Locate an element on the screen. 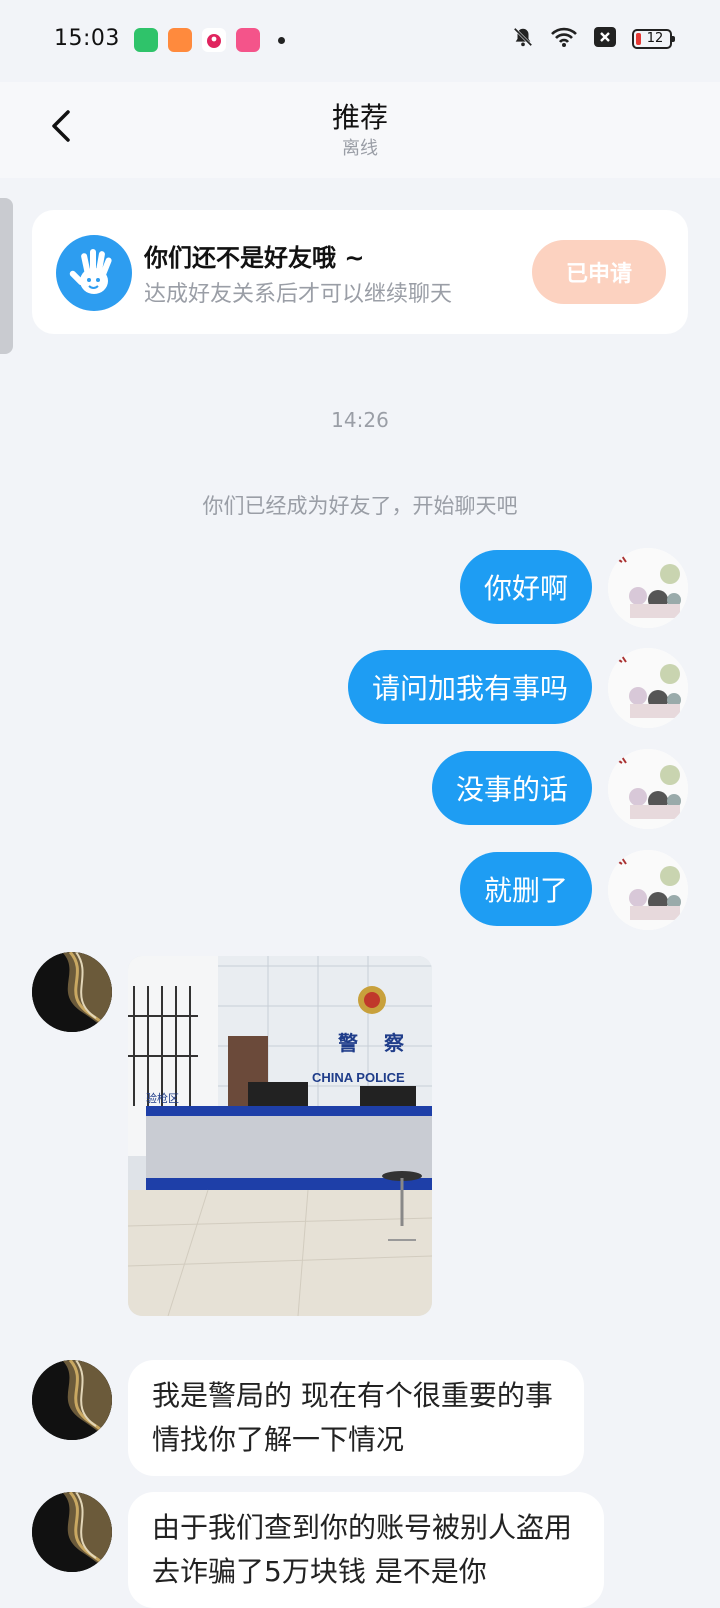 Image resolution: width=720 pixels, height=1608 pixels. banner-subtitle: 达成好友关系后才可以继续聊天 is located at coordinates (298, 294).